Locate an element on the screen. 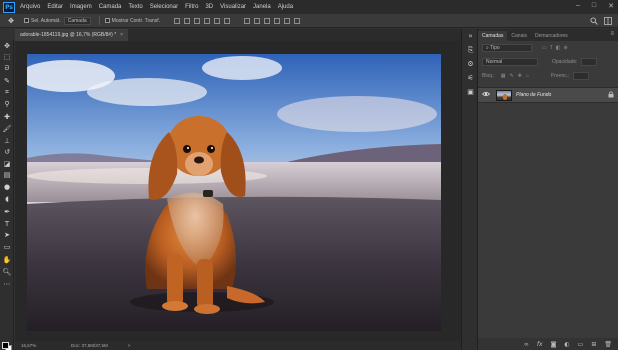 The width and height of the screenshot is (618, 350). menu-editar: Editar is located at coordinates (55, 7).